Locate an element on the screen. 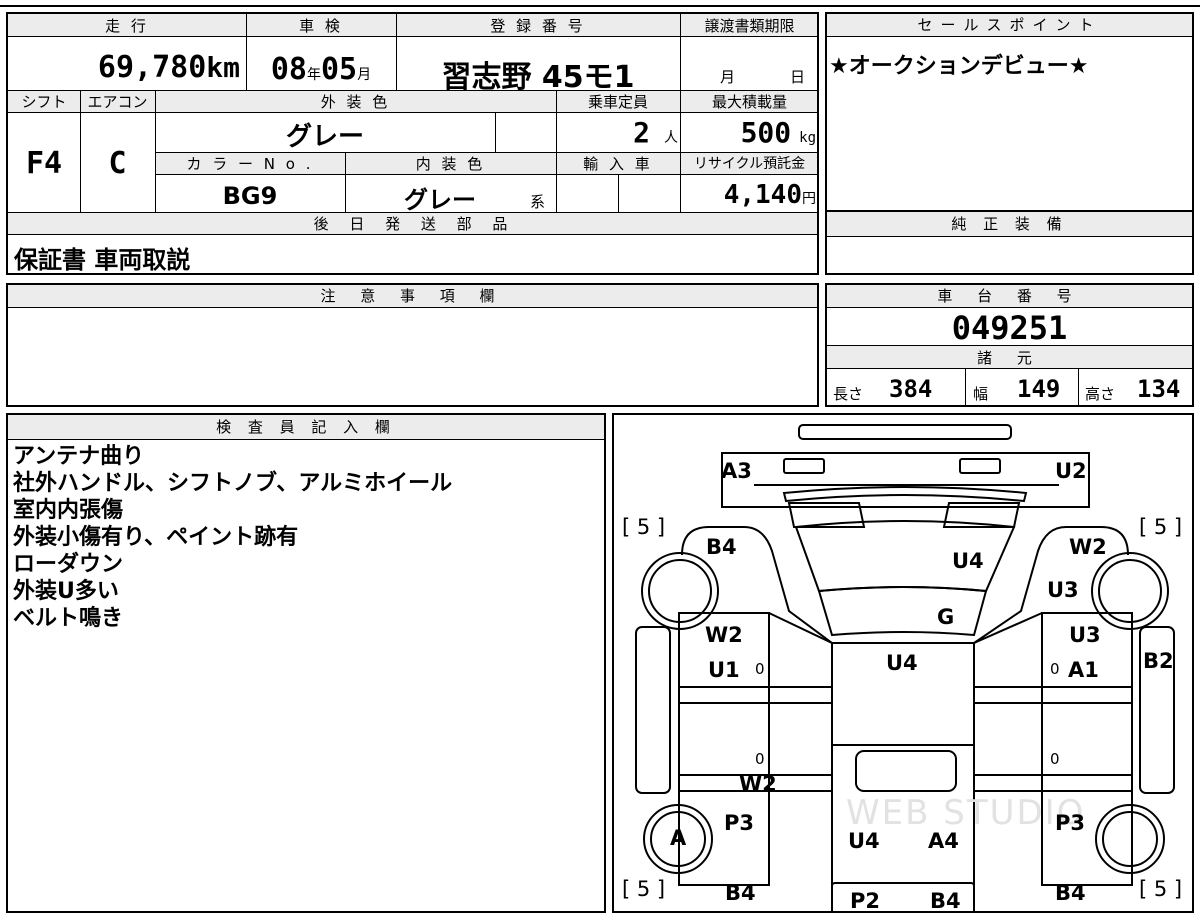 This screenshot has height=913, width=1200. remark-line: 社外ハンドル、シフトノブ、アルミホイール is located at coordinates (233, 483).